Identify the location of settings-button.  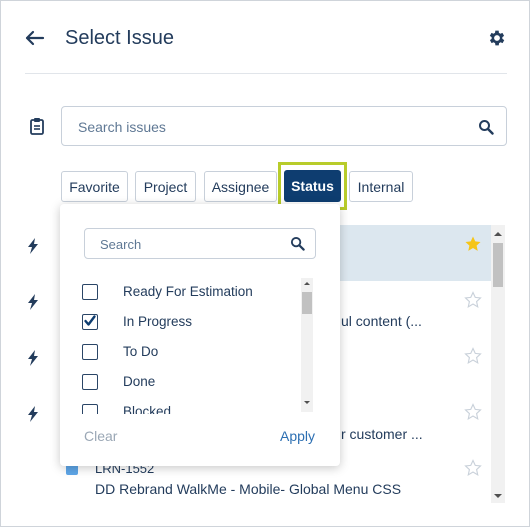
(497, 38).